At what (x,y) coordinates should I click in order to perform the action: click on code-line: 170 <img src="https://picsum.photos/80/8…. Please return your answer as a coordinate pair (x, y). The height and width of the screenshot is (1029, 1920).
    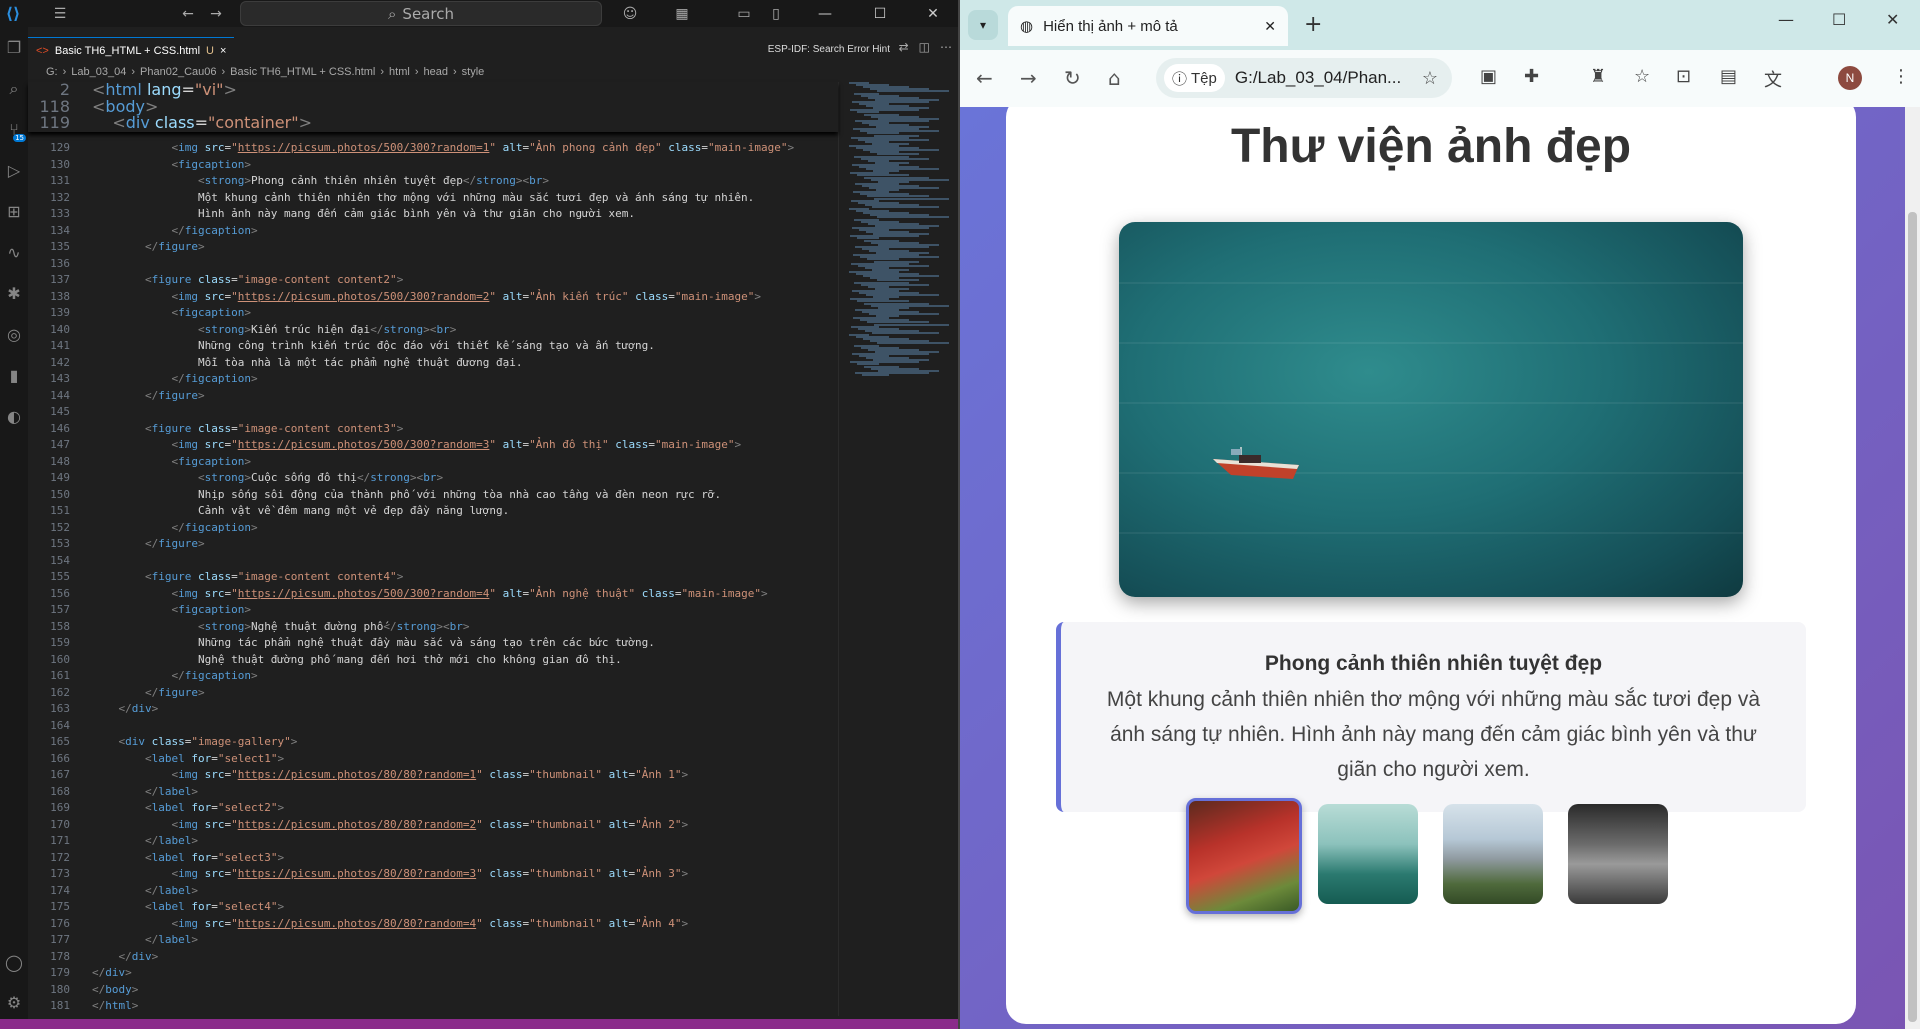
    Looking at the image, I should click on (433, 825).